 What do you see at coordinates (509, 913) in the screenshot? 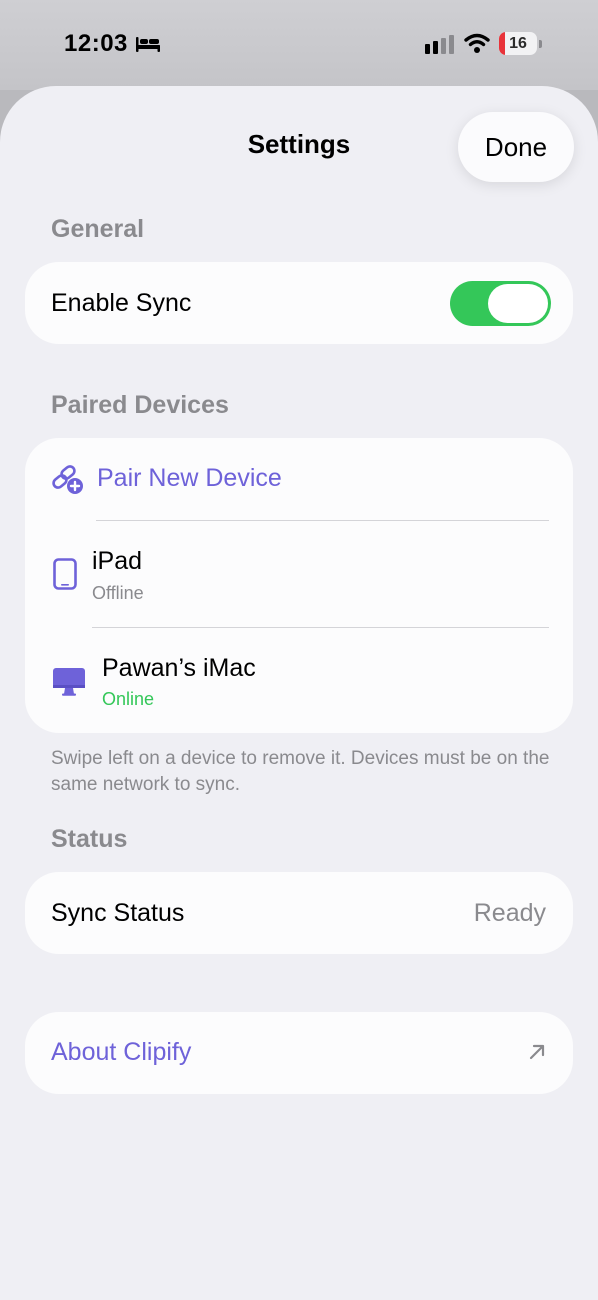
I see `sync-status-value: Ready` at bounding box center [509, 913].